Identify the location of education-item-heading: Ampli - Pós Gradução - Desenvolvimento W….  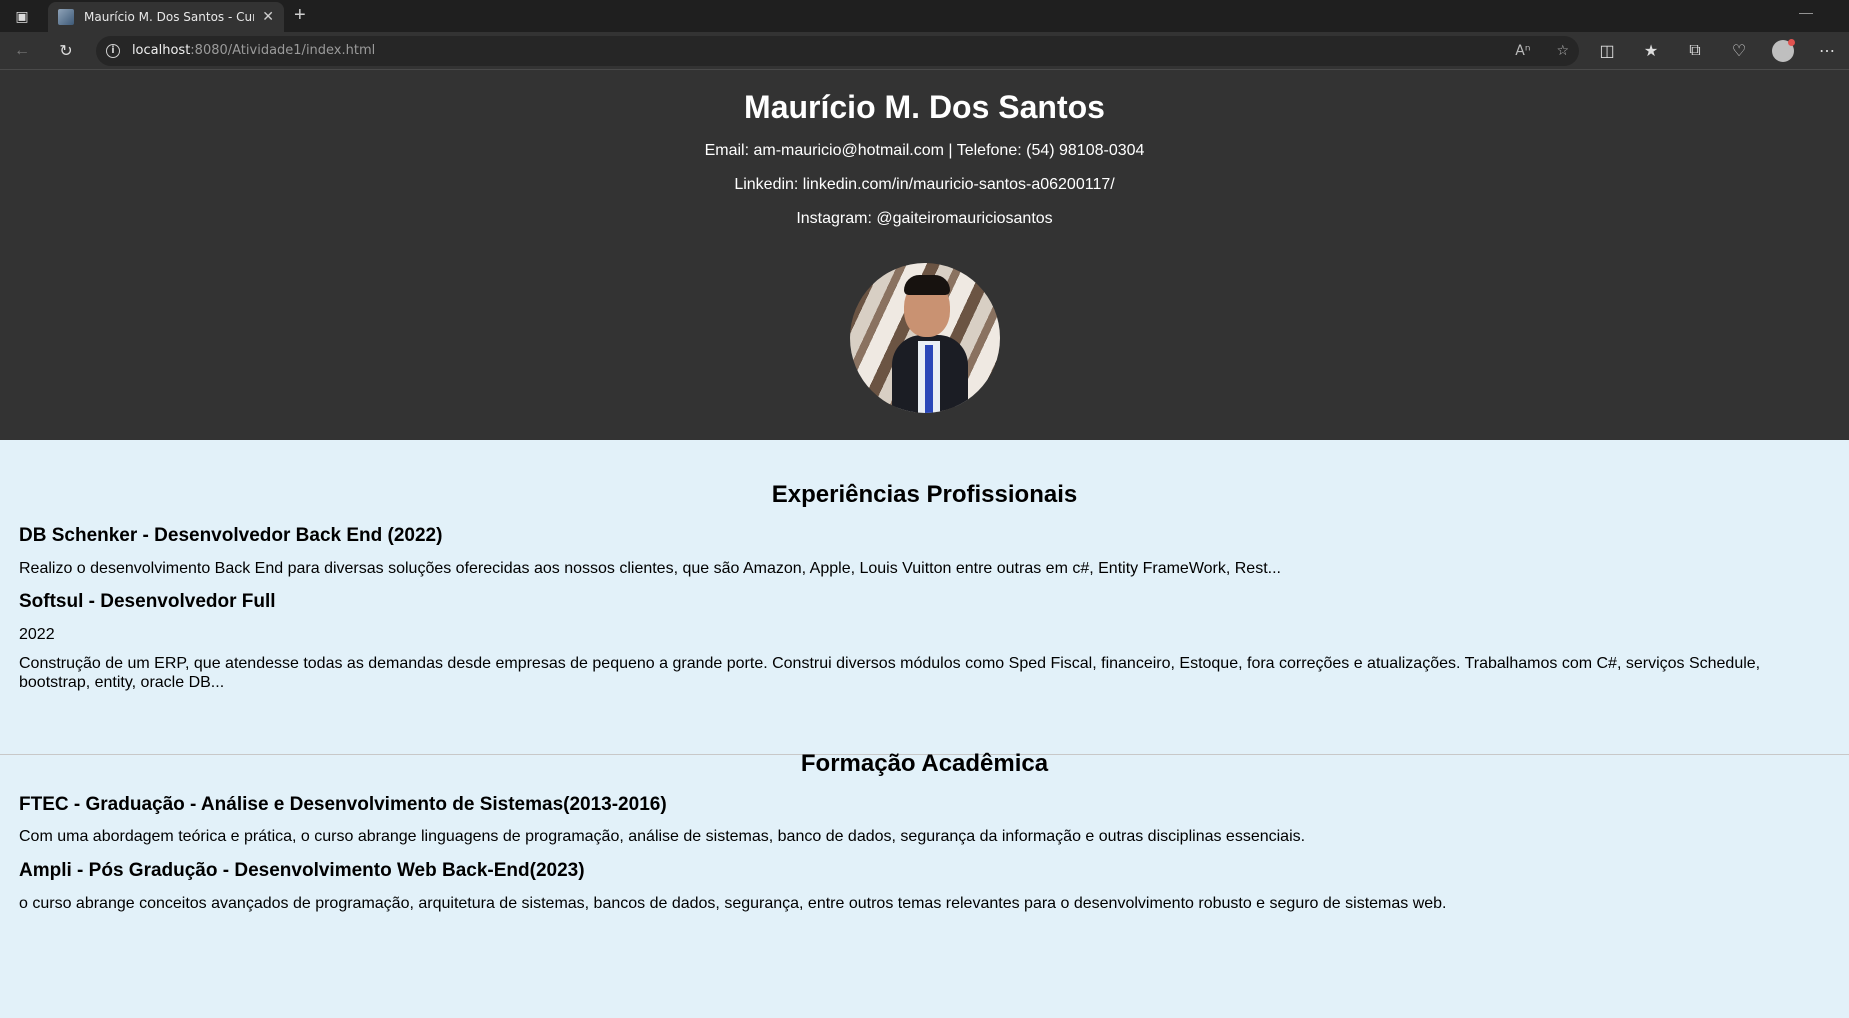
(302, 870).